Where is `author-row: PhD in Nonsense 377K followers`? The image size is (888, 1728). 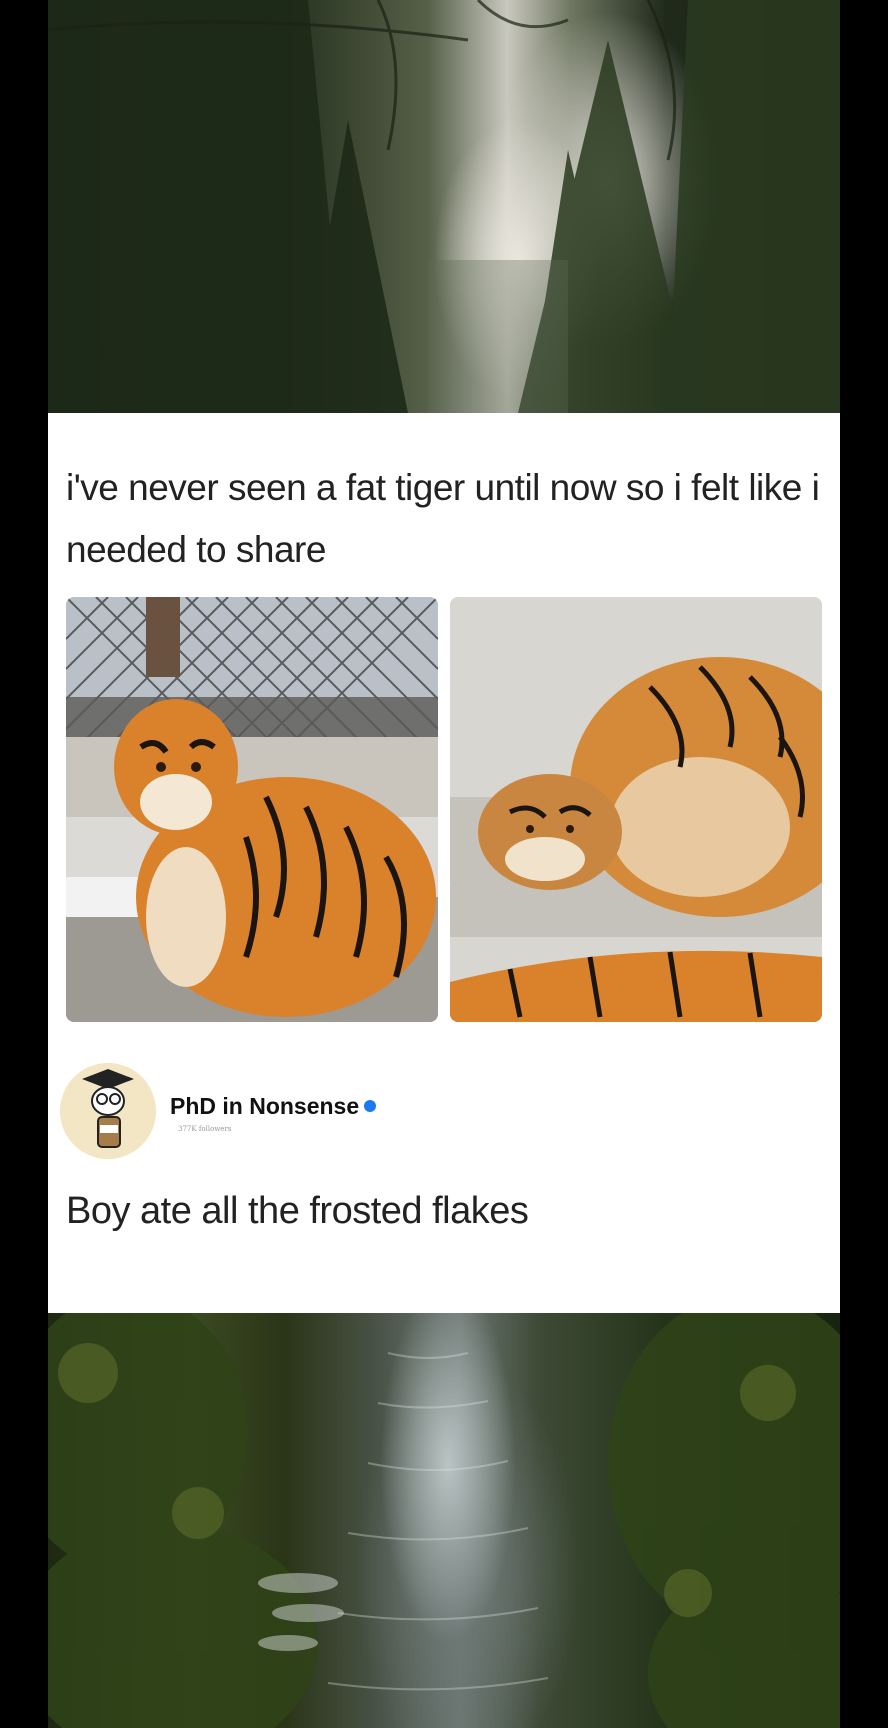 author-row: PhD in Nonsense 377K followers is located at coordinates (410, 1111).